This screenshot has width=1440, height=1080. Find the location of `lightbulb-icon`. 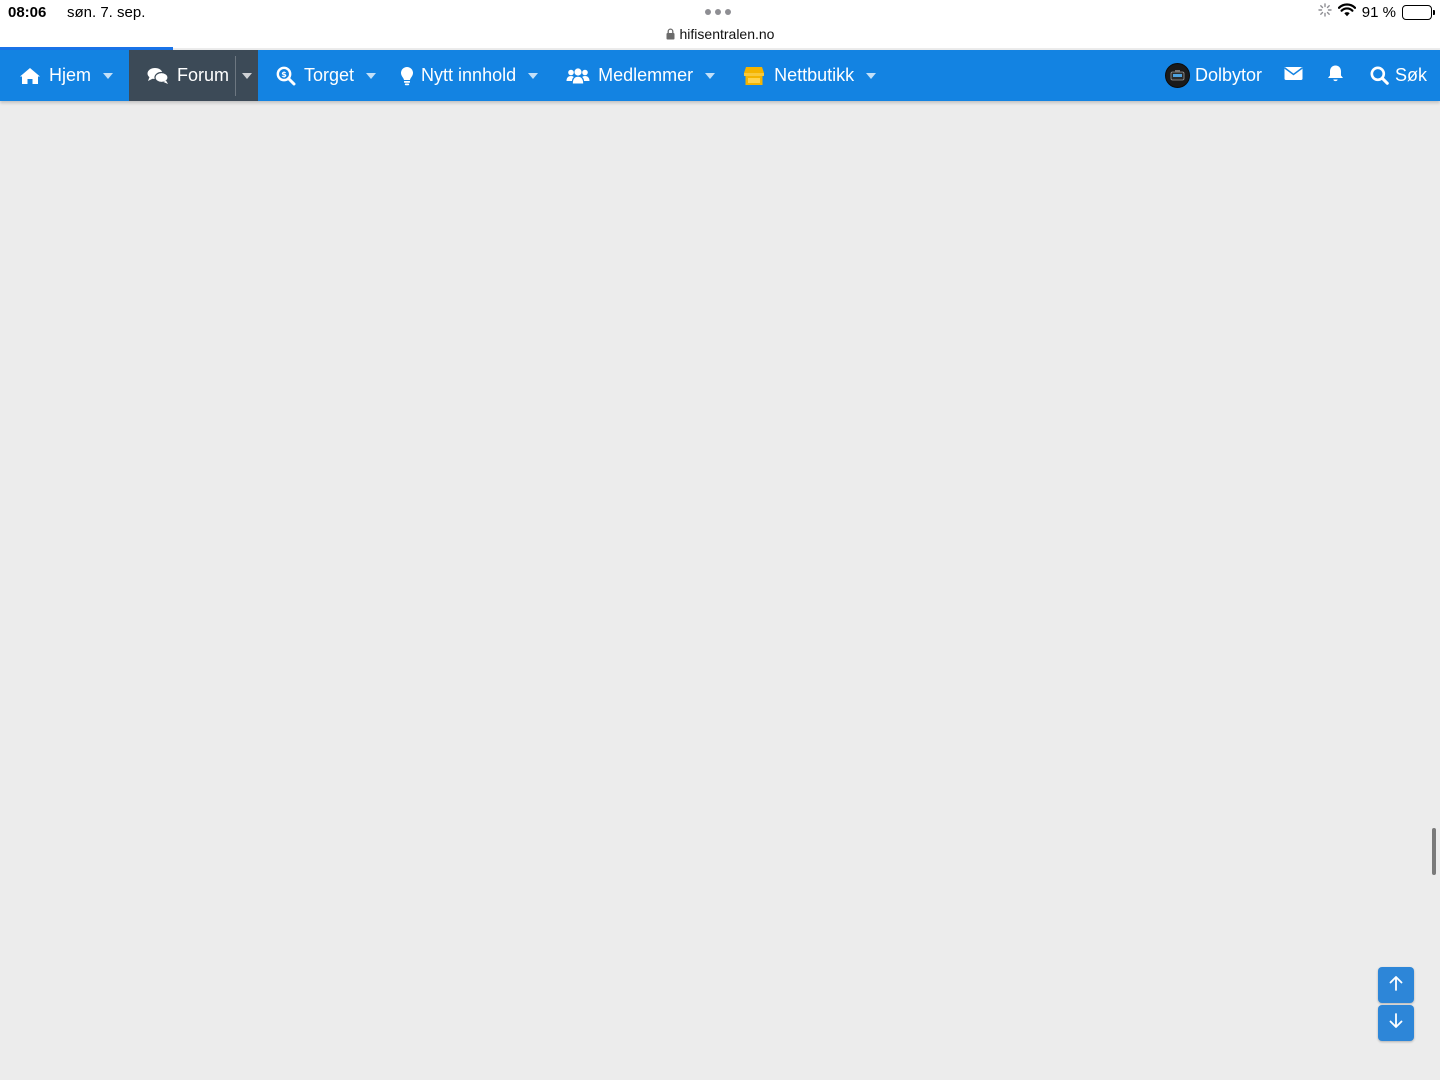

lightbulb-icon is located at coordinates (407, 76).